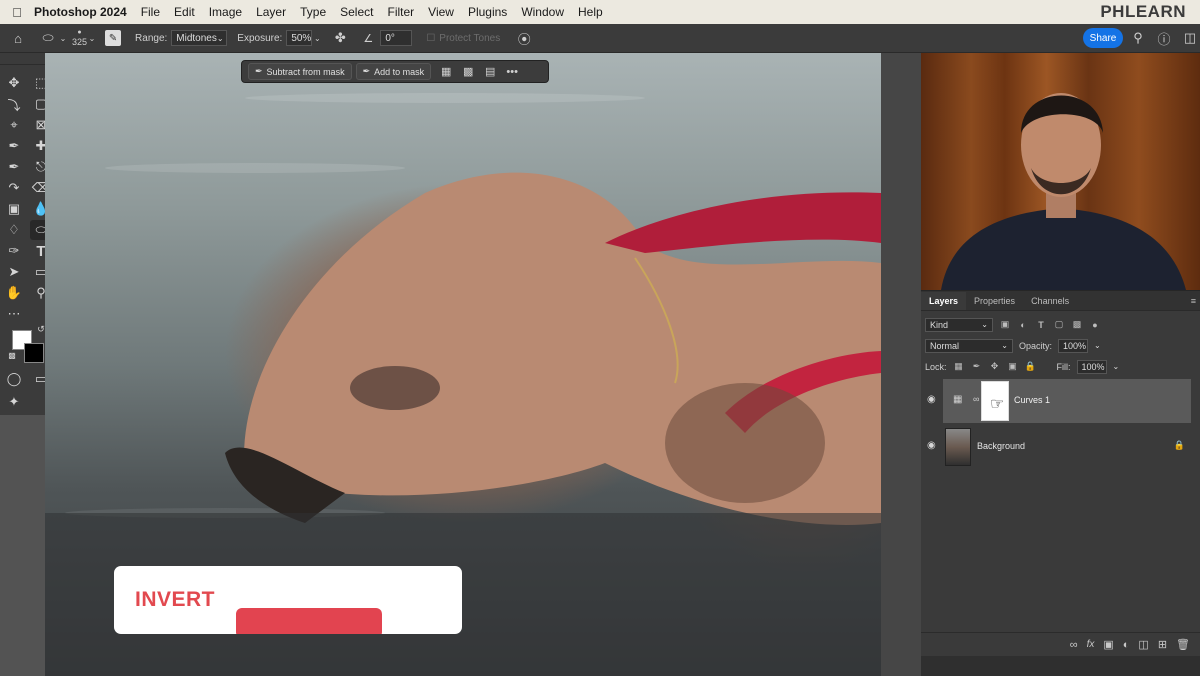 This screenshot has width=1200, height=676. Describe the element at coordinates (400, 12) in the screenshot. I see `menu-filter: Filter` at that location.